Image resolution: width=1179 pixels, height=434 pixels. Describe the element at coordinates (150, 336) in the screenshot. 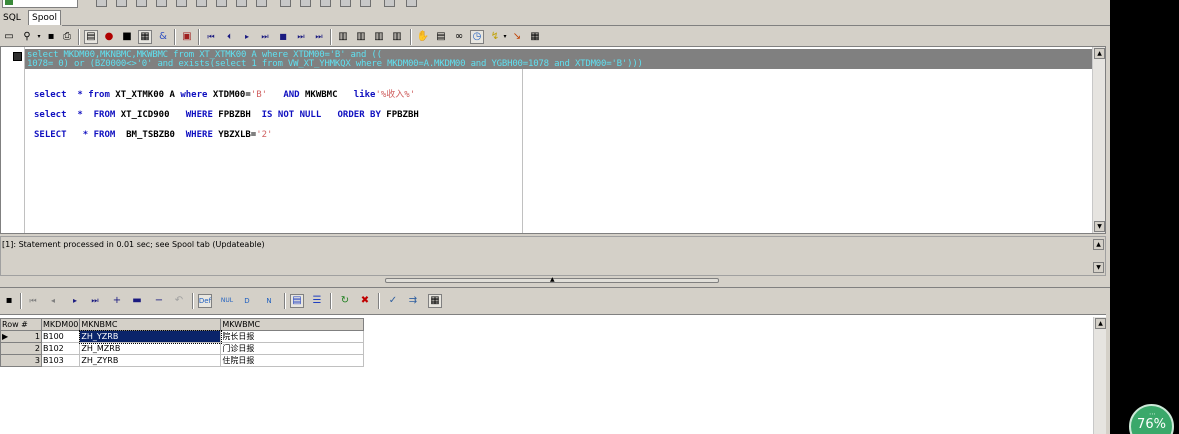

I see `table-cell-selected: ZH_YZRB` at that location.